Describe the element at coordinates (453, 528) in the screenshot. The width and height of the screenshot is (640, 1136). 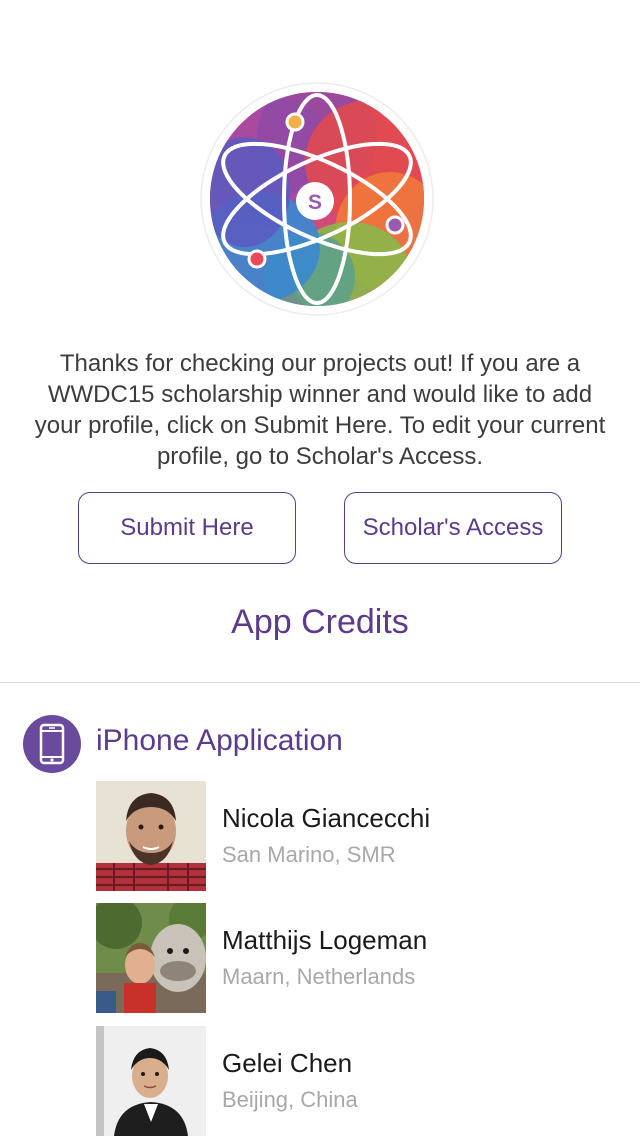
I see `scholars-access-button: Scholar's Access` at that location.